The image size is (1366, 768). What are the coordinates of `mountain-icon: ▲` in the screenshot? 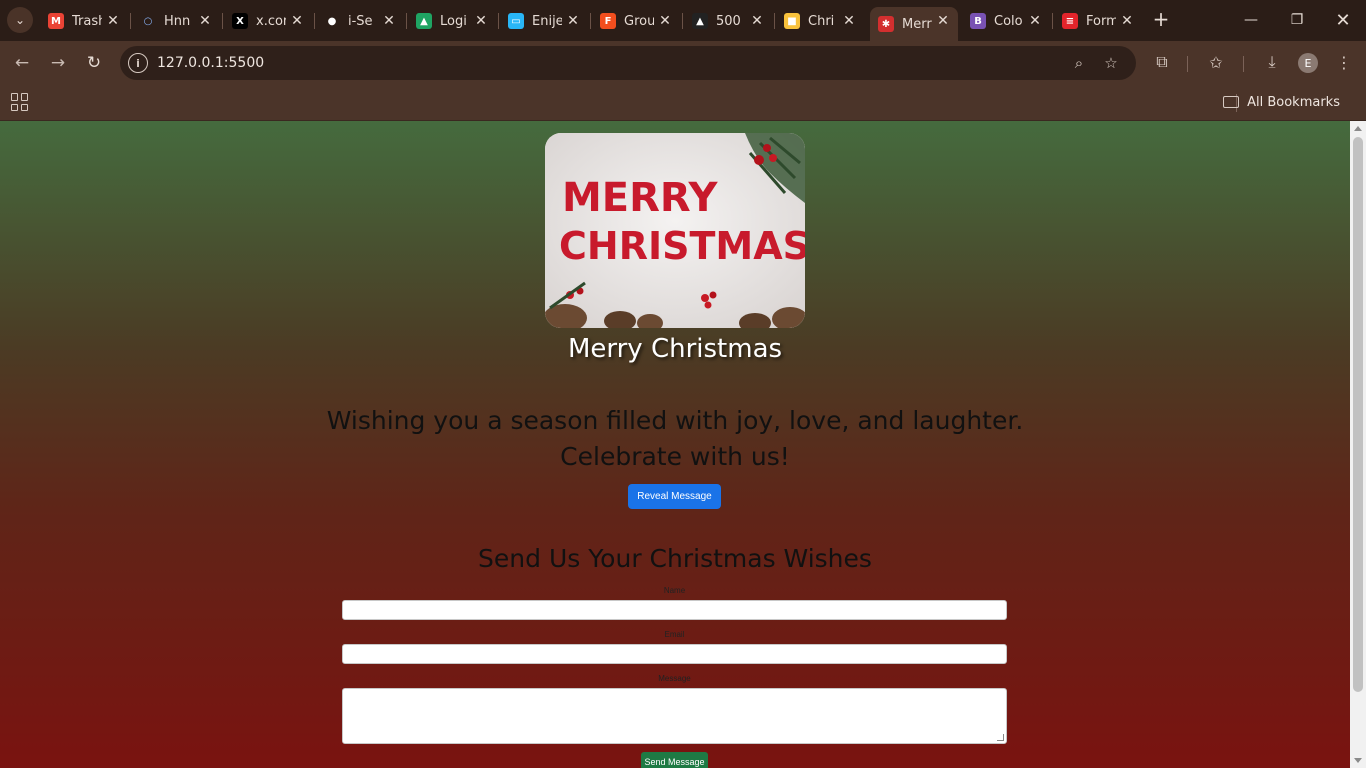 It's located at (700, 21).